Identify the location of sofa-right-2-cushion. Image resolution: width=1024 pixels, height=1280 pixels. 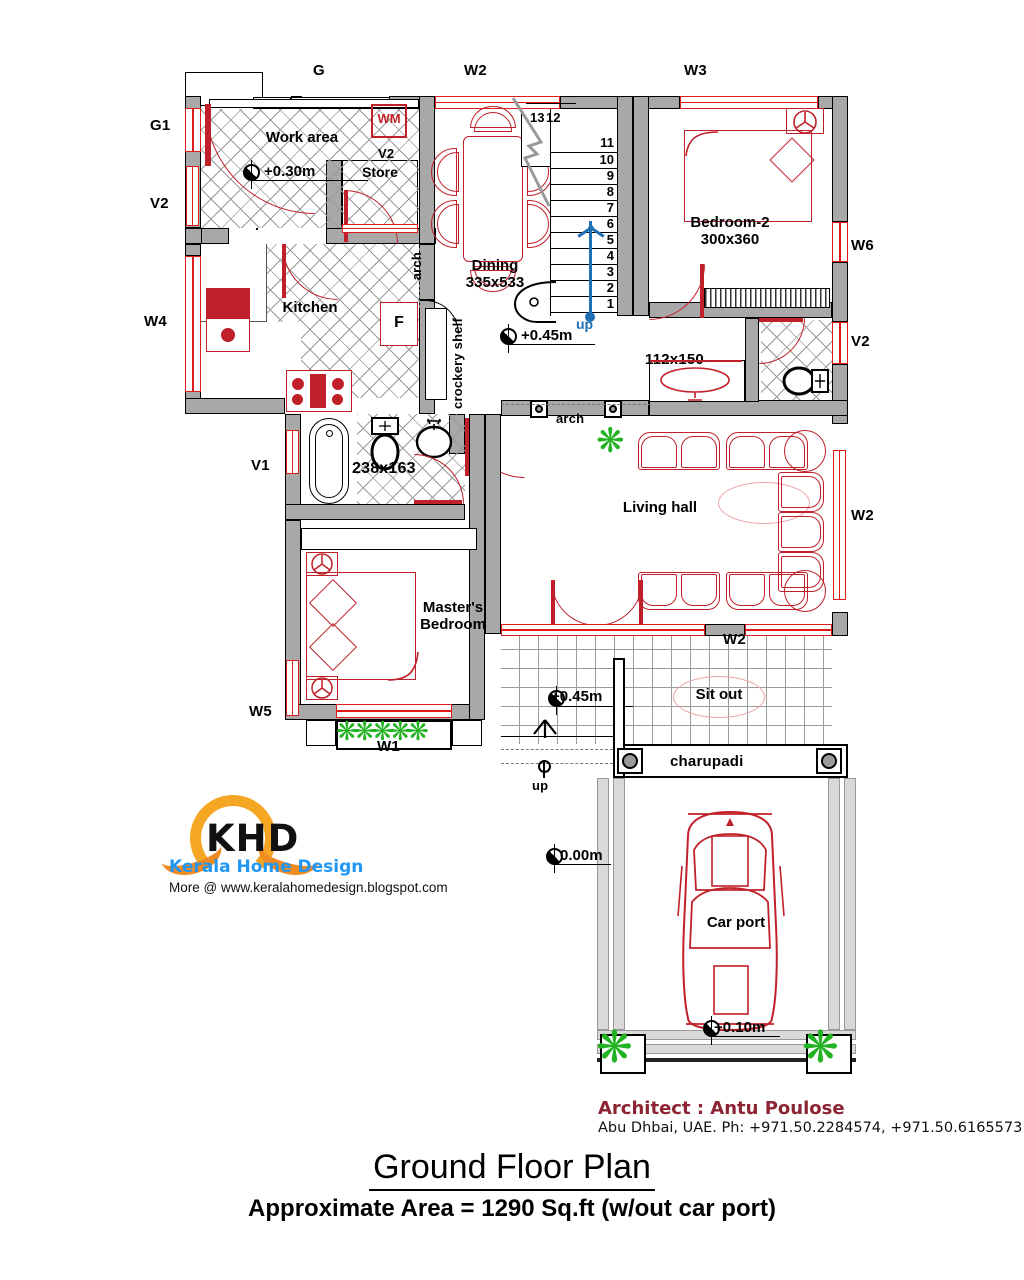
(801, 532).